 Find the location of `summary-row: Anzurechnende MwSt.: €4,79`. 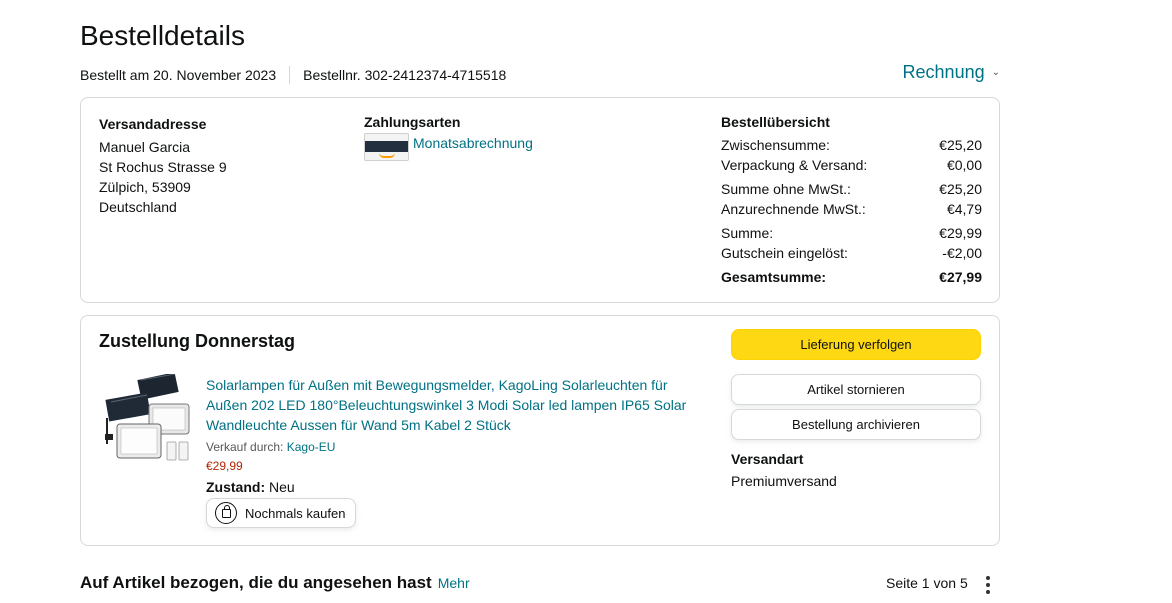

summary-row: Anzurechnende MwSt.: €4,79 is located at coordinates (851, 209).